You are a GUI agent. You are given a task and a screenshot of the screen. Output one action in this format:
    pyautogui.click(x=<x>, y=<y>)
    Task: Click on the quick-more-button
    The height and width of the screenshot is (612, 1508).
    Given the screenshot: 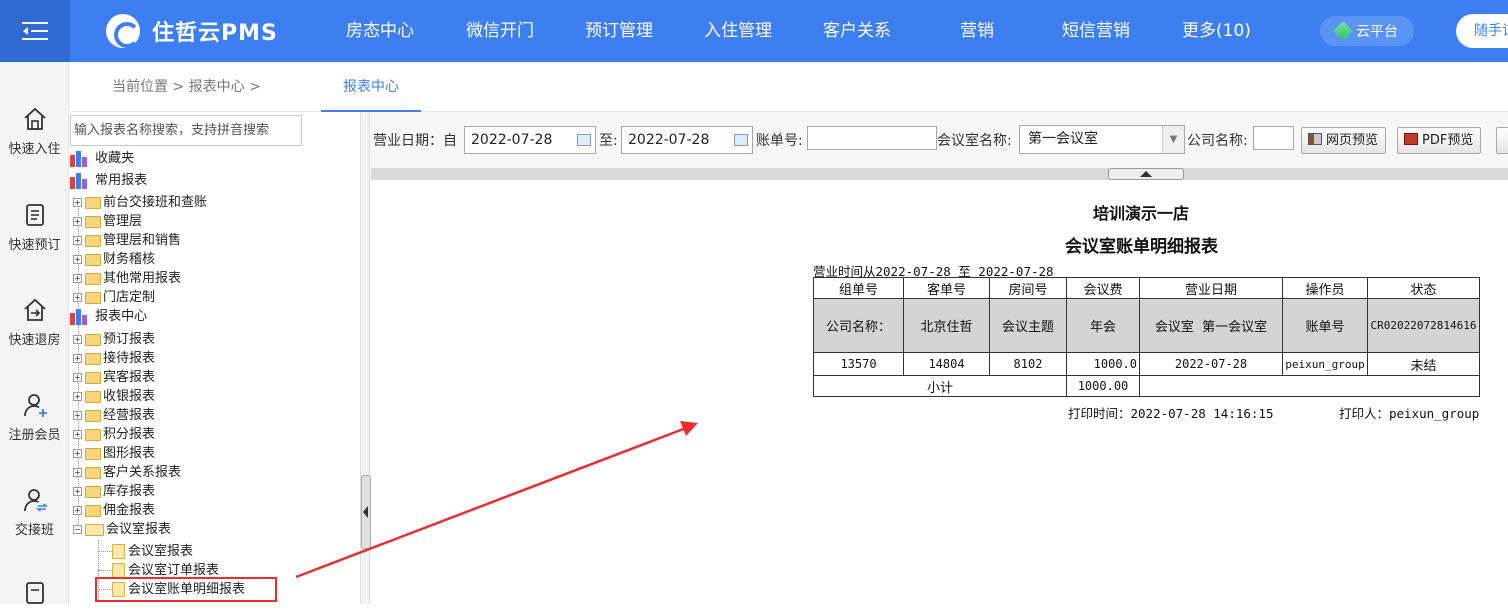 What is the action you would take?
    pyautogui.click(x=34, y=596)
    